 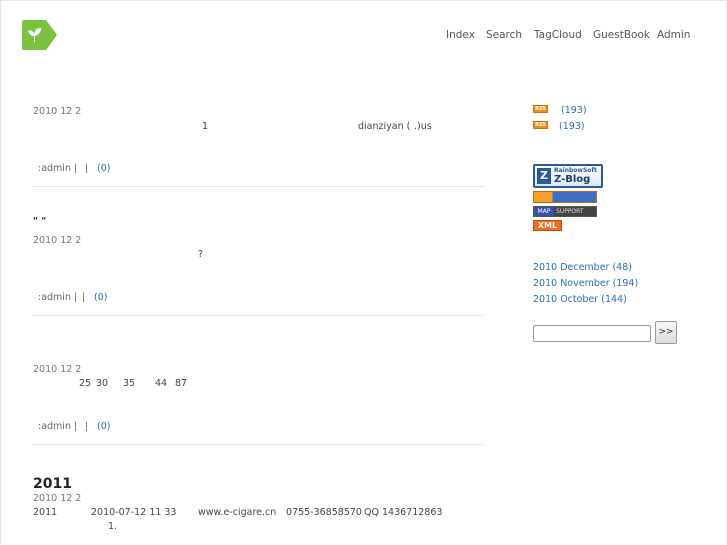 I want to click on post-text: 1., so click(x=113, y=526).